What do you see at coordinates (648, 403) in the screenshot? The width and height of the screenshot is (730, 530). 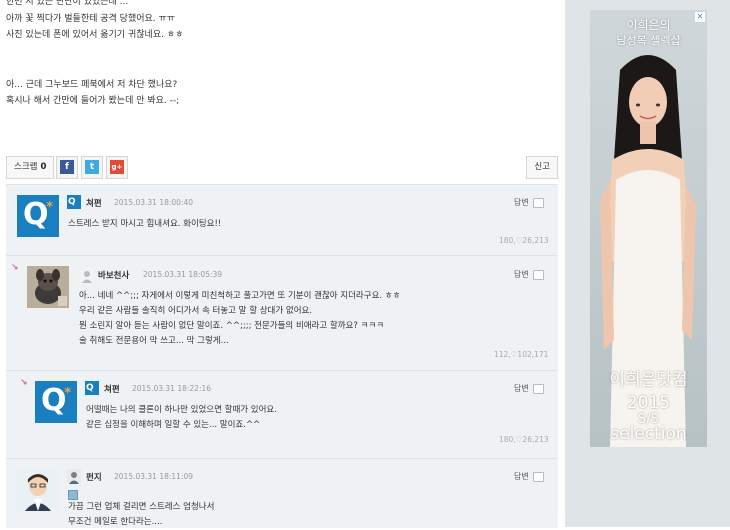 I see `ad-brand-line: 2015` at bounding box center [648, 403].